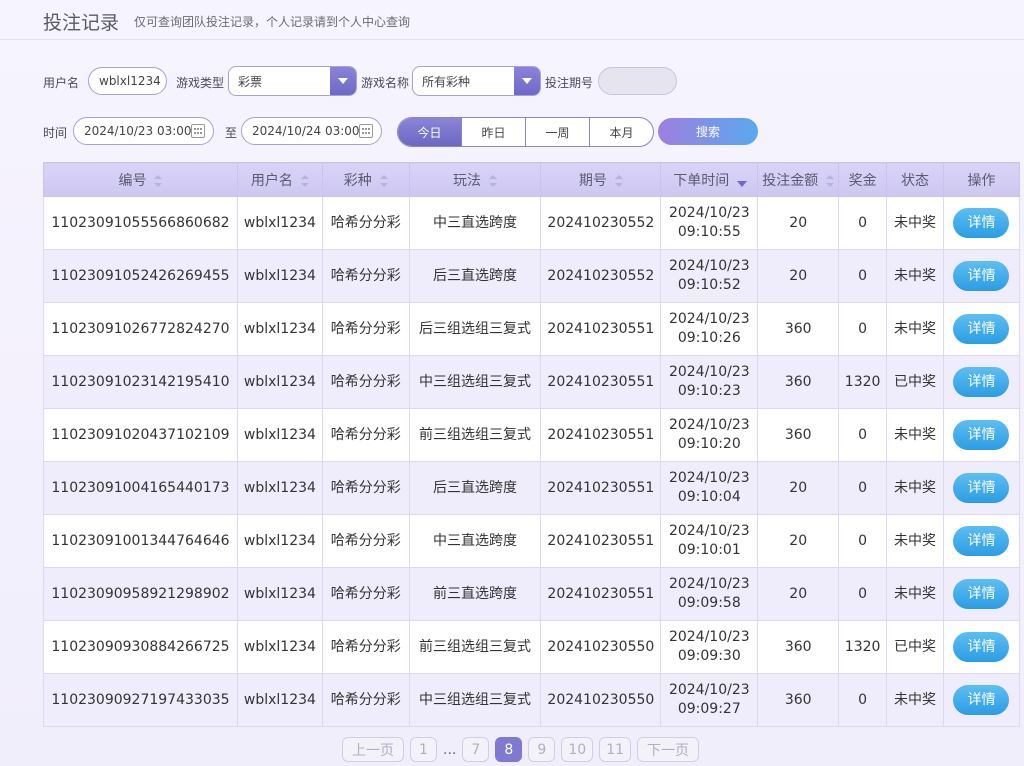 The width and height of the screenshot is (1024, 766). I want to click on username-input: wblxl1234, so click(127, 81).